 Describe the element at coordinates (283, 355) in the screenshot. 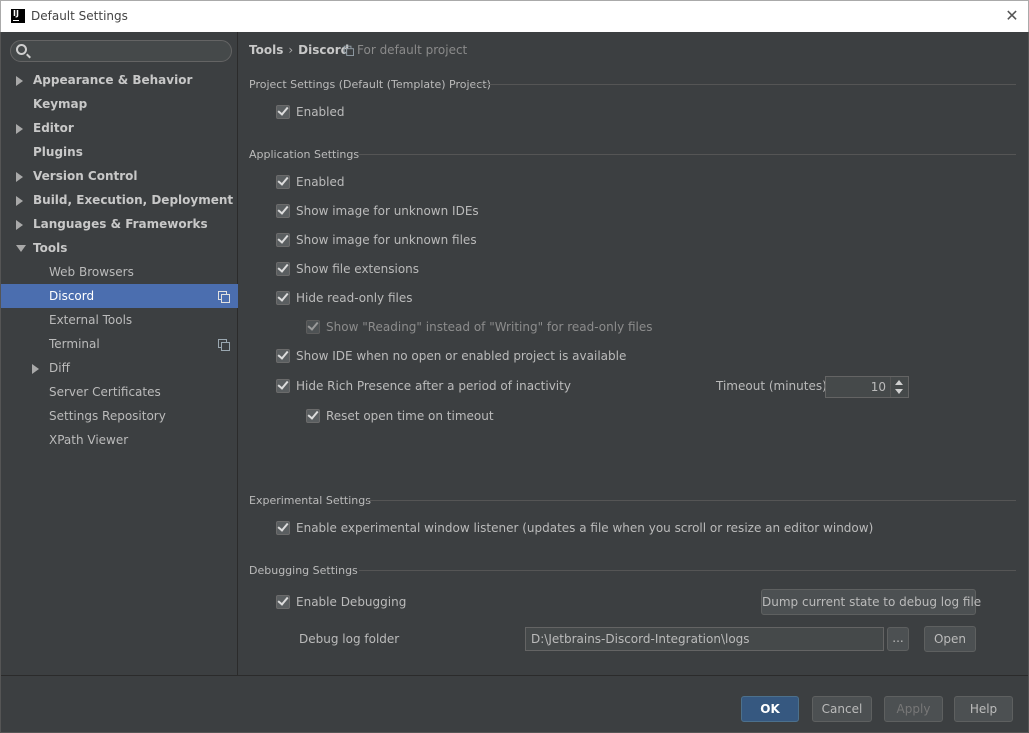

I see `show-ide-no-project-checkbox` at that location.